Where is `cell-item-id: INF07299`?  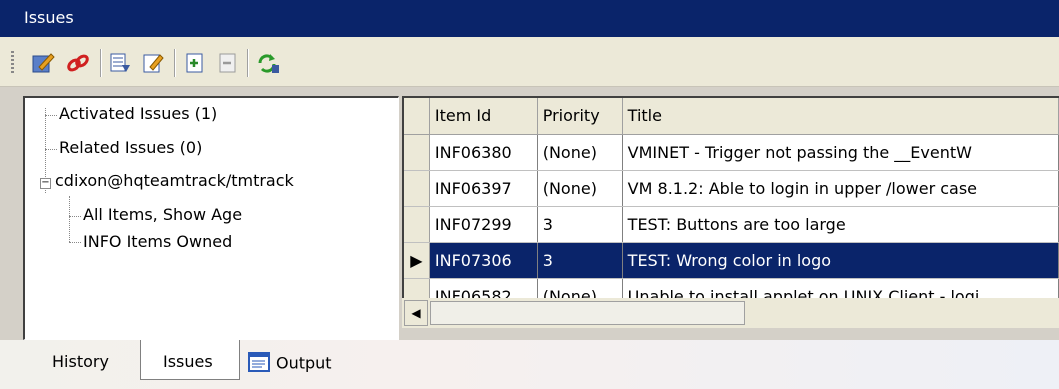 cell-item-id: INF07299 is located at coordinates (483, 224).